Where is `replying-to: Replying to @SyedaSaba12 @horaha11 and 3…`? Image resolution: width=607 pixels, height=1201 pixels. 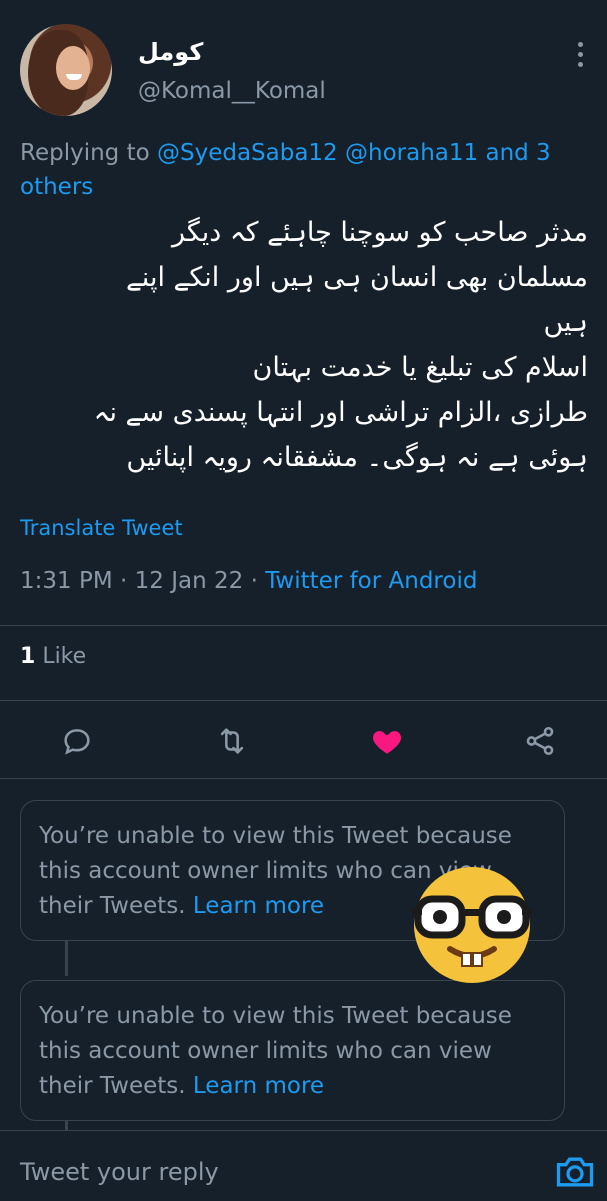 replying-to: Replying to @SyedaSaba12 @horaha11 and 3… is located at coordinates (300, 170).